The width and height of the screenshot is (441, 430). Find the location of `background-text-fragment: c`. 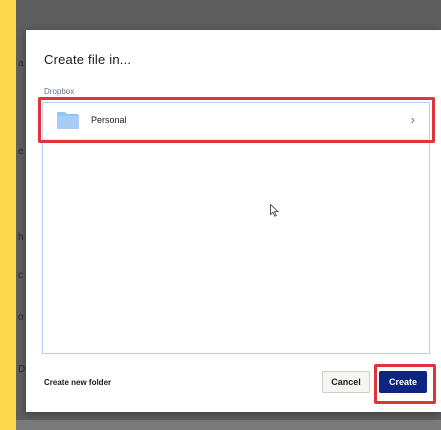

background-text-fragment: c is located at coordinates (20, 275).